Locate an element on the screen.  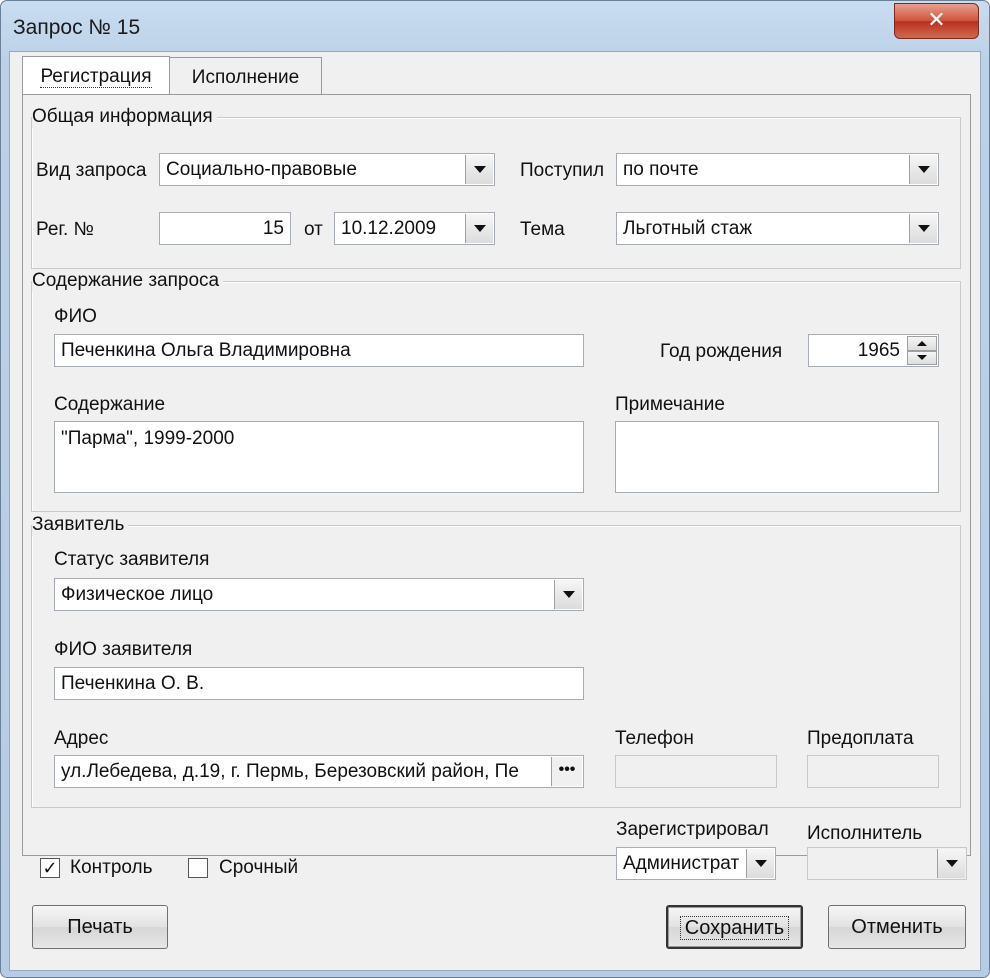
note-textarea is located at coordinates (777, 457).